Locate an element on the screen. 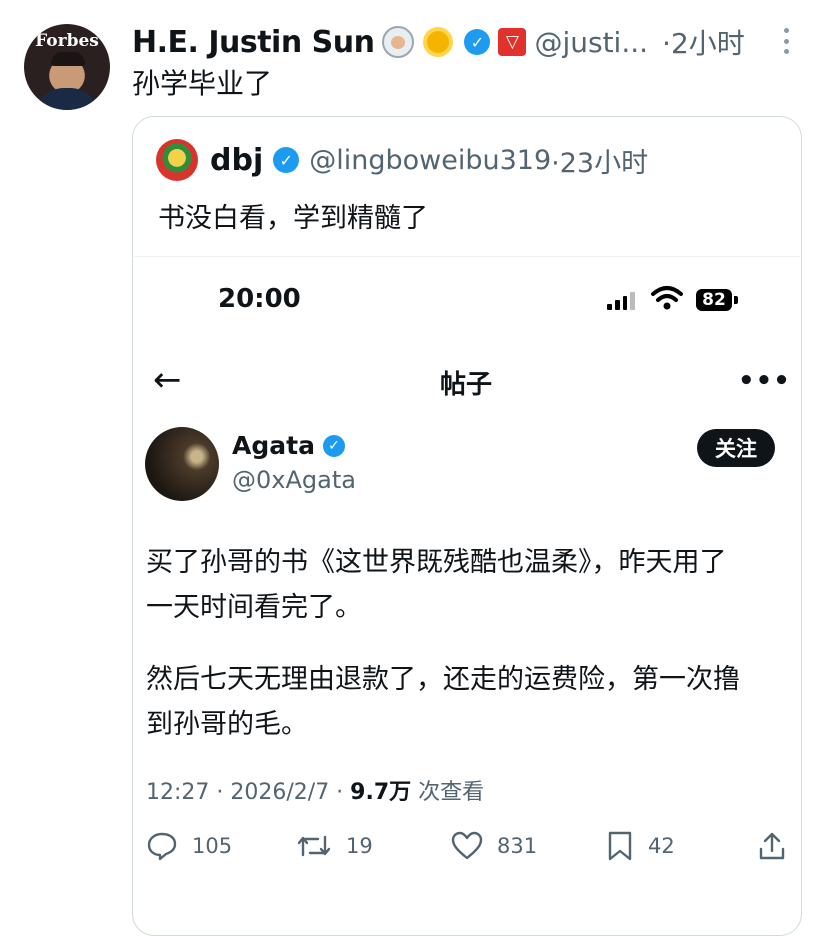 The width and height of the screenshot is (828, 936). signal-icon is located at coordinates (621, 300).